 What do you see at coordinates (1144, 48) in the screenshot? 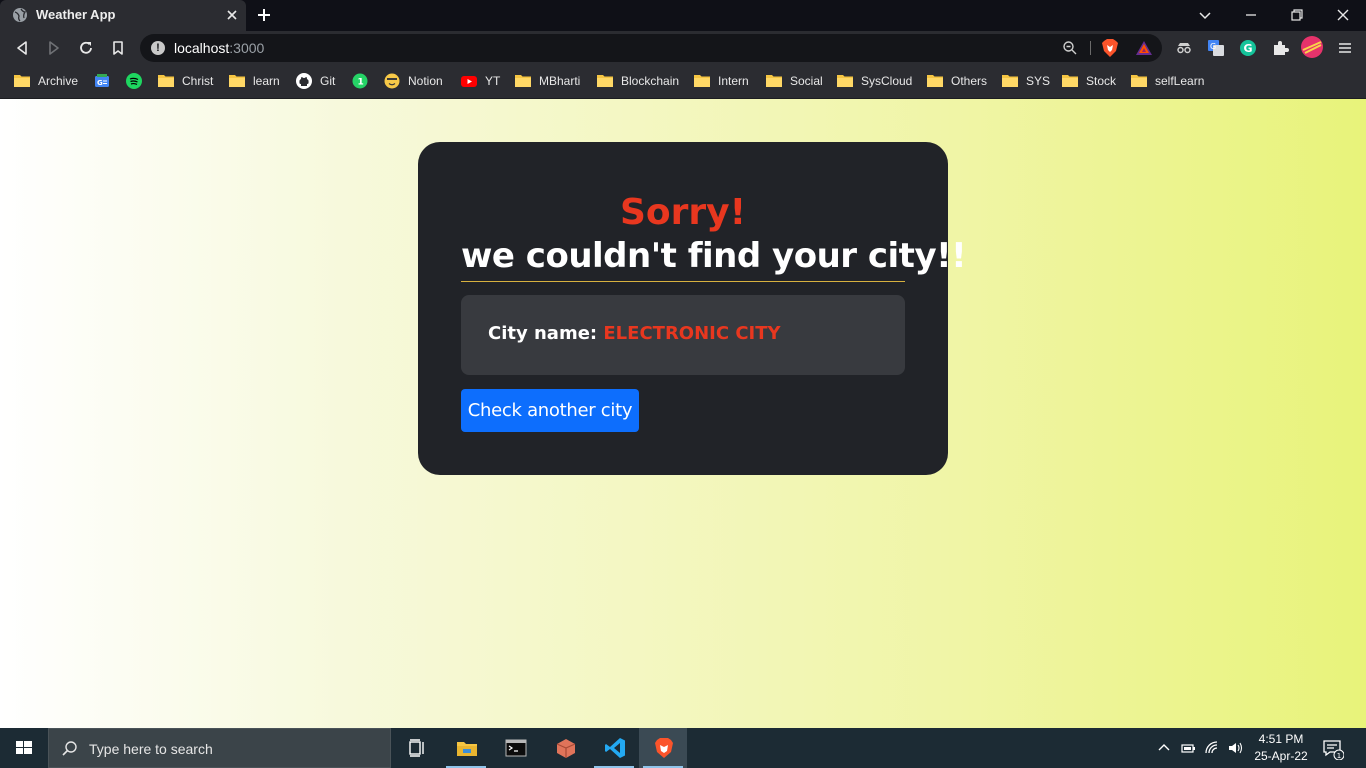
I see `brave-rewards-icon` at bounding box center [1144, 48].